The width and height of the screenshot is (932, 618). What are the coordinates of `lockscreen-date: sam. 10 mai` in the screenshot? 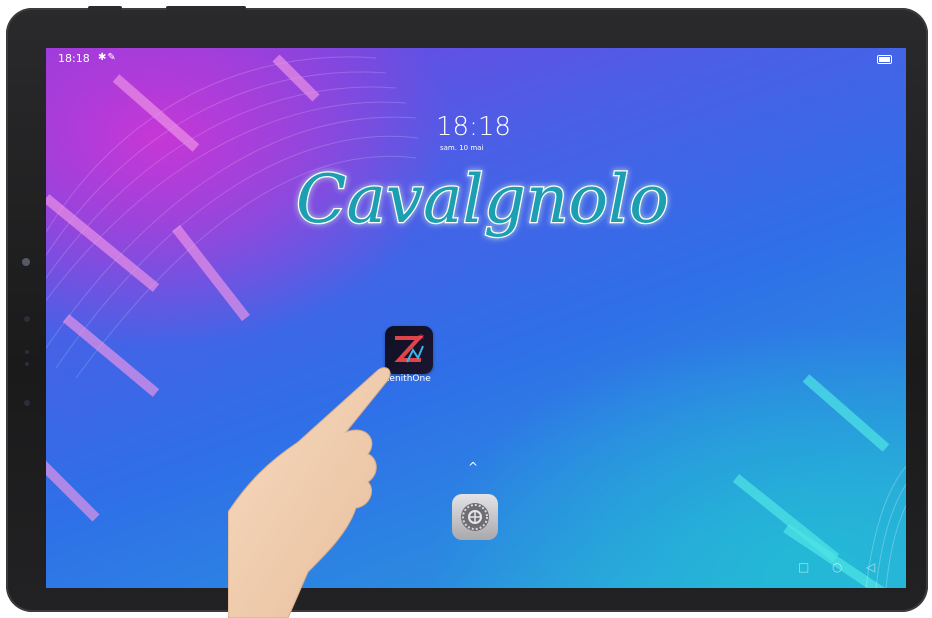 It's located at (462, 148).